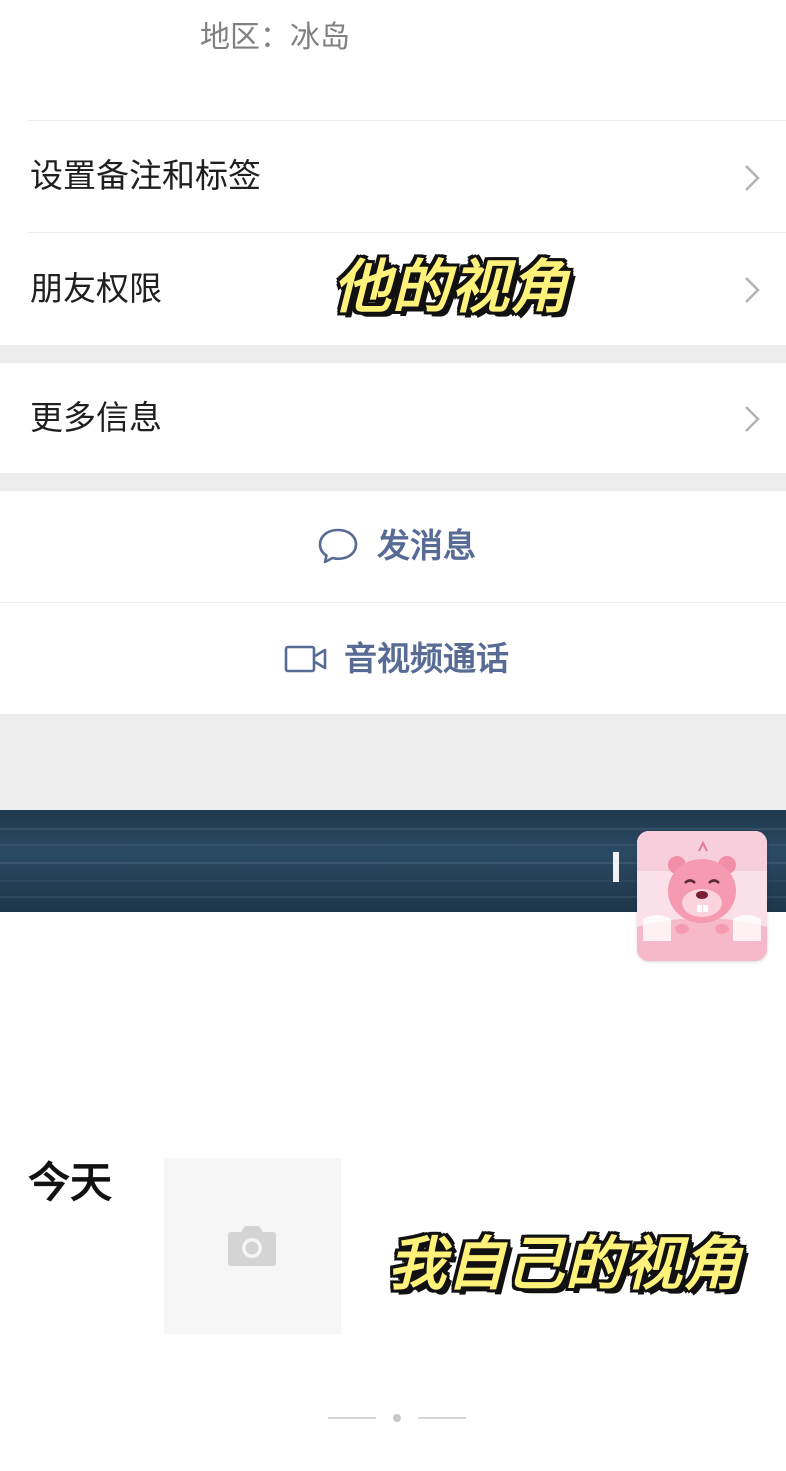  I want to click on caption-my-view: 我自己的视角, so click(565, 1264).